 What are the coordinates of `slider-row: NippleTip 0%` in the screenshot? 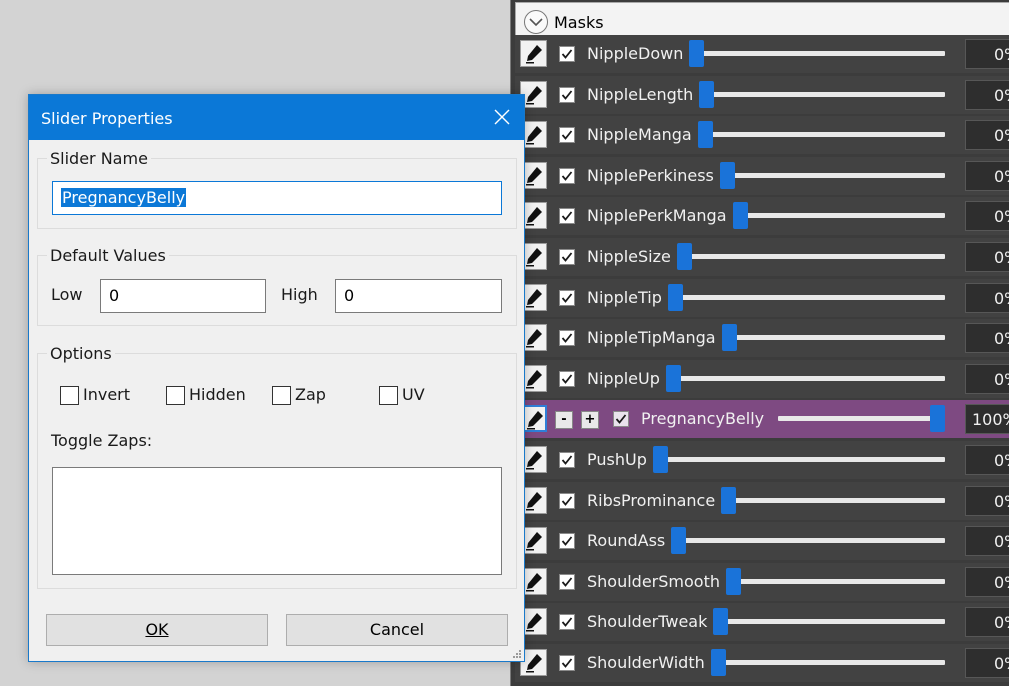 It's located at (762, 298).